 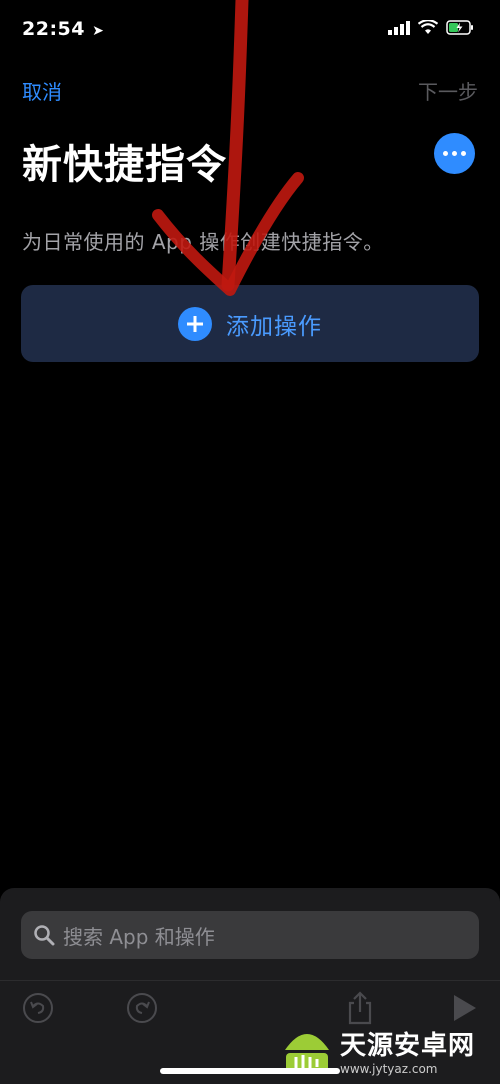 I want to click on toolbar-divider, so click(x=250, y=980).